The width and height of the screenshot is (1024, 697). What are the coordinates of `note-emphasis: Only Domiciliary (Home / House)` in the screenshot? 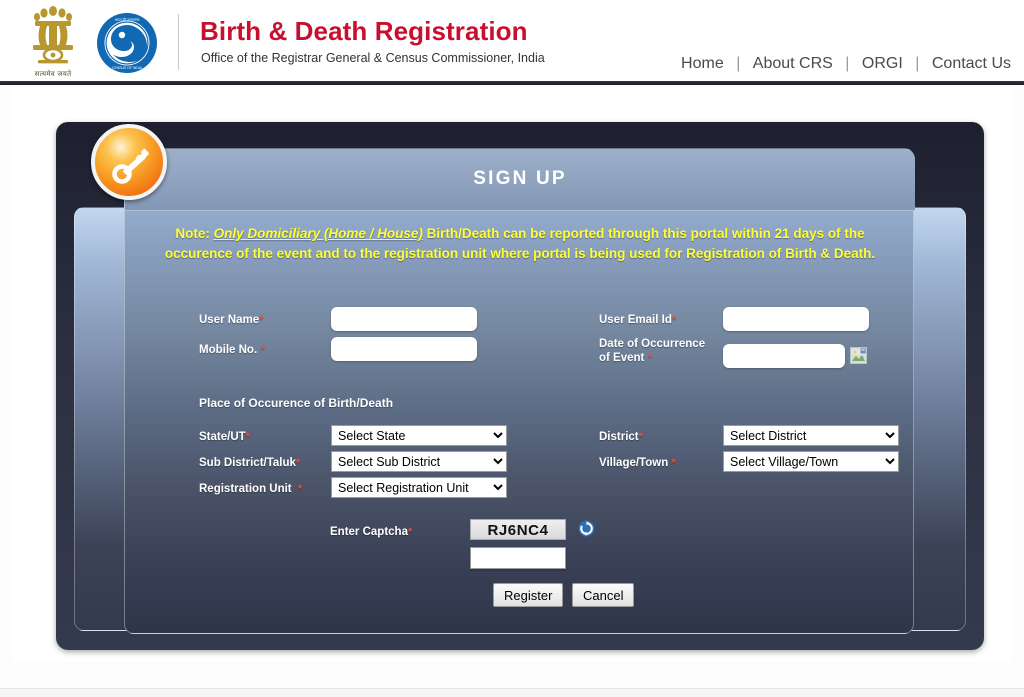 It's located at (318, 233).